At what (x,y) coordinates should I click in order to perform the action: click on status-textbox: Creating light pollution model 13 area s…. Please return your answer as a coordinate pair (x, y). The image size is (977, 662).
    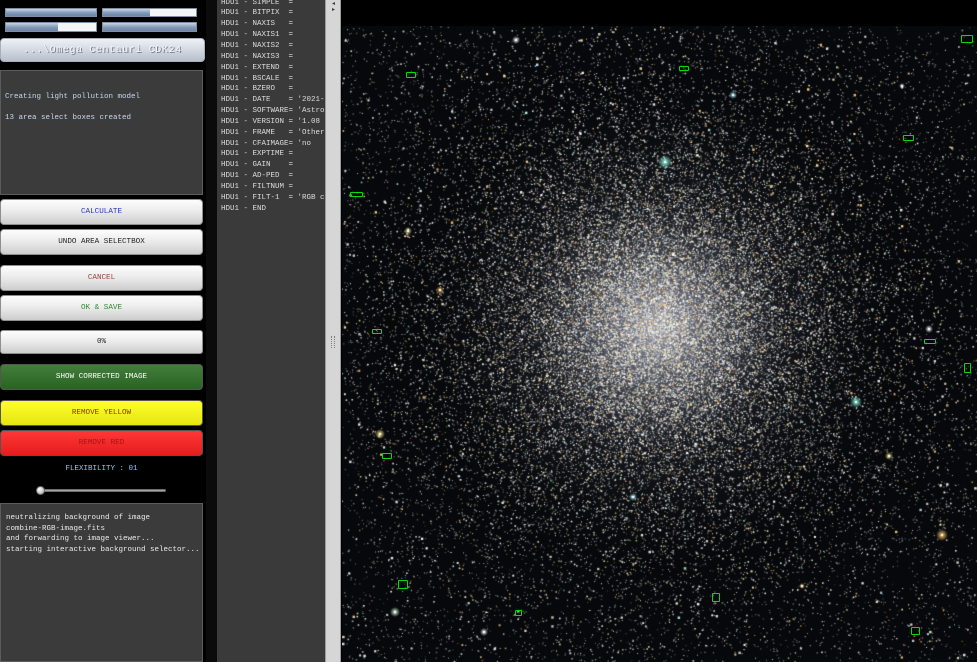
    Looking at the image, I should click on (101, 132).